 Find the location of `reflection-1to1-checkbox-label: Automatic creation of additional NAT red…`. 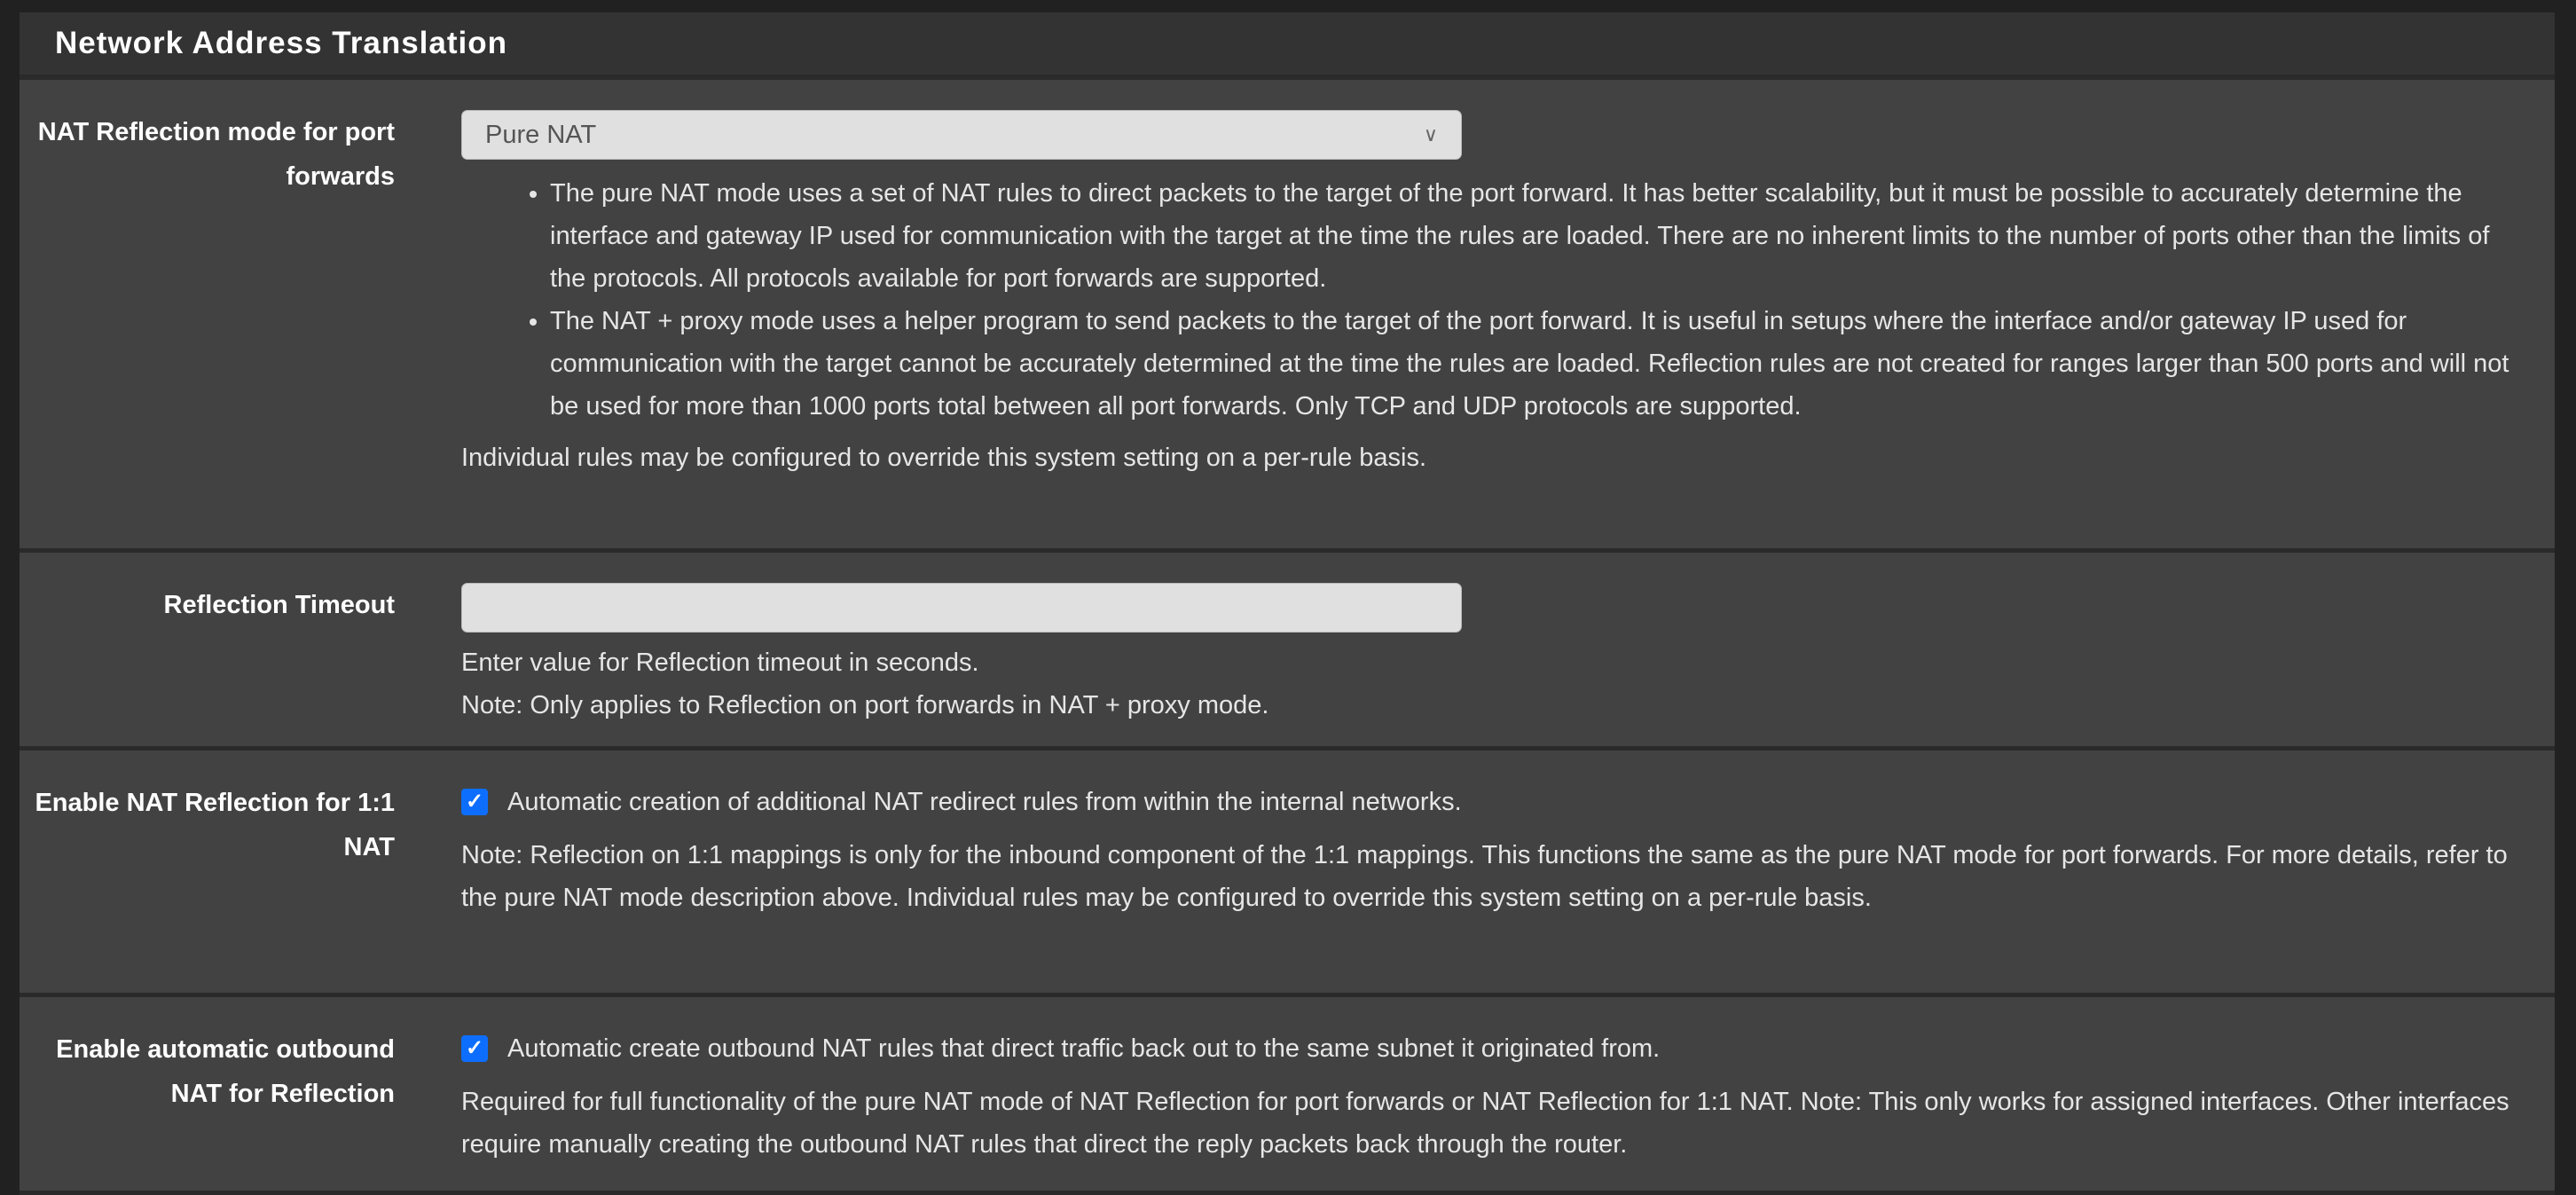

reflection-1to1-checkbox-label: Automatic creation of additional NAT red… is located at coordinates (984, 802).